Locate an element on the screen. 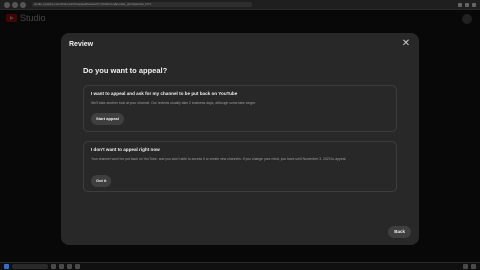 The height and width of the screenshot is (270, 480). dialog-title: Review is located at coordinates (81, 44).